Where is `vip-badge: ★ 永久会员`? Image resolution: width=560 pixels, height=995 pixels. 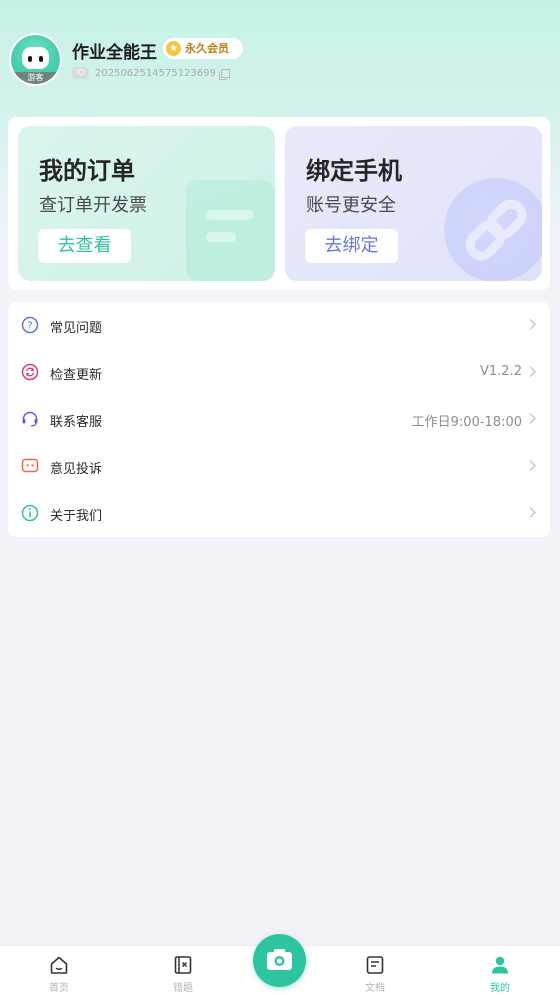 vip-badge: ★ 永久会员 is located at coordinates (203, 48).